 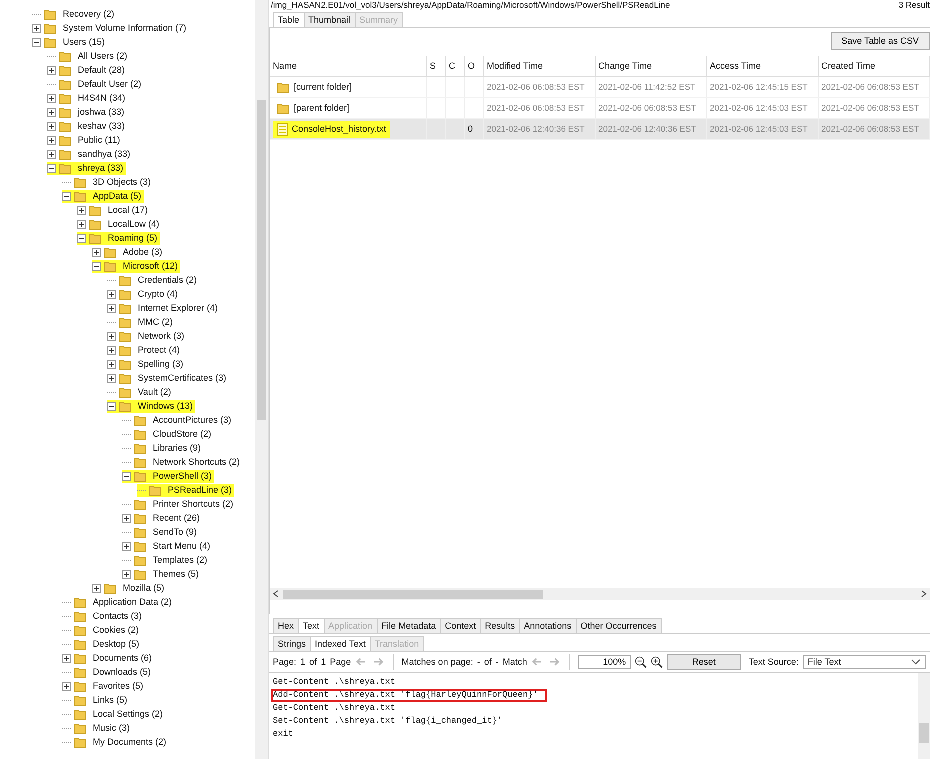 I want to click on tree-item: keshav (33), so click(x=100, y=126).